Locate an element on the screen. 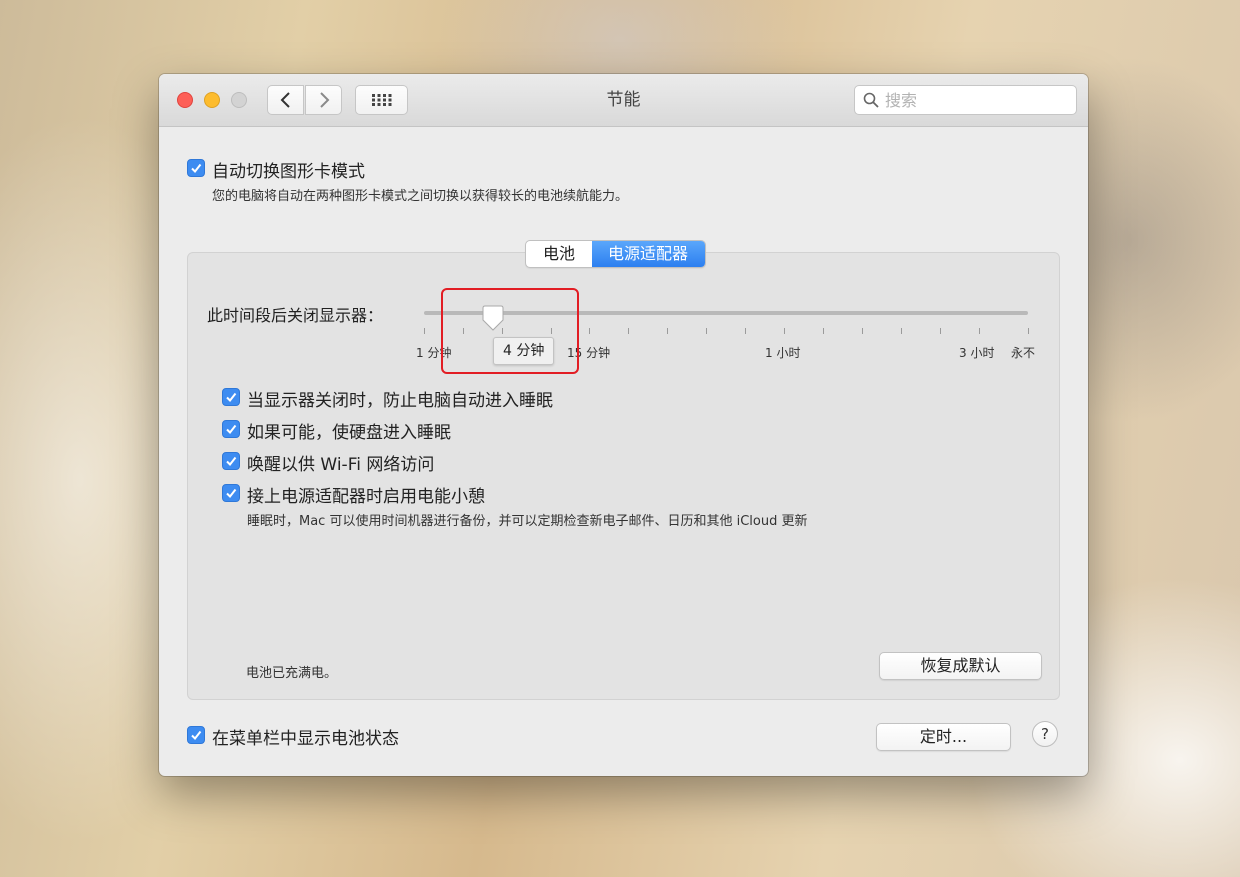 The width and height of the screenshot is (1240, 877). power-nap-checkbox is located at coordinates (231, 493).